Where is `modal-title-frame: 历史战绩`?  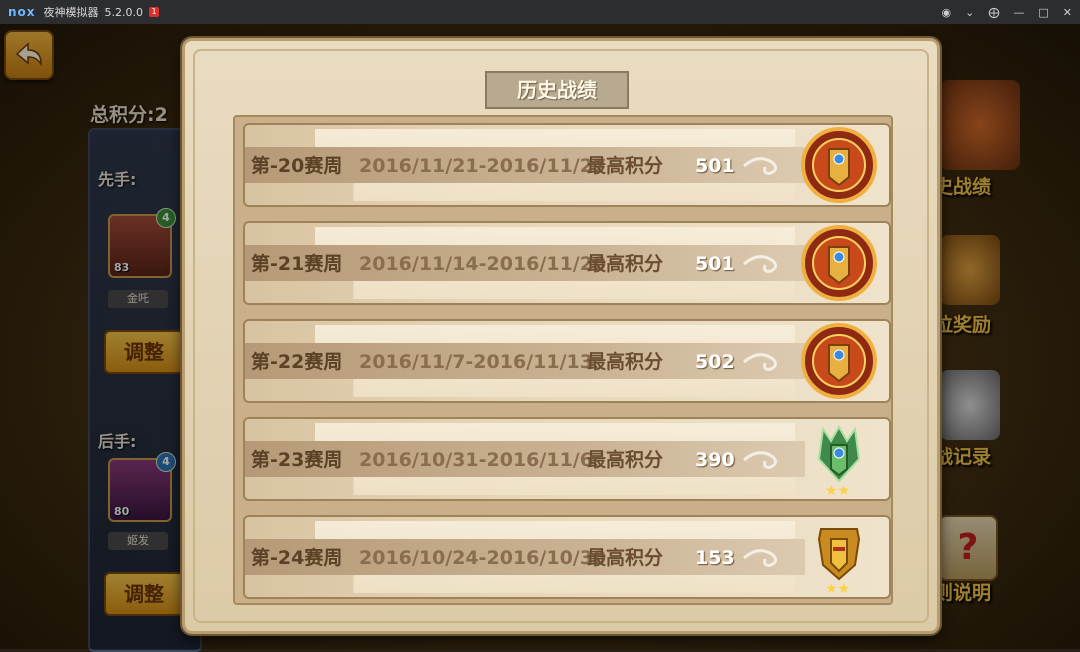 modal-title-frame: 历史战绩 is located at coordinates (557, 90).